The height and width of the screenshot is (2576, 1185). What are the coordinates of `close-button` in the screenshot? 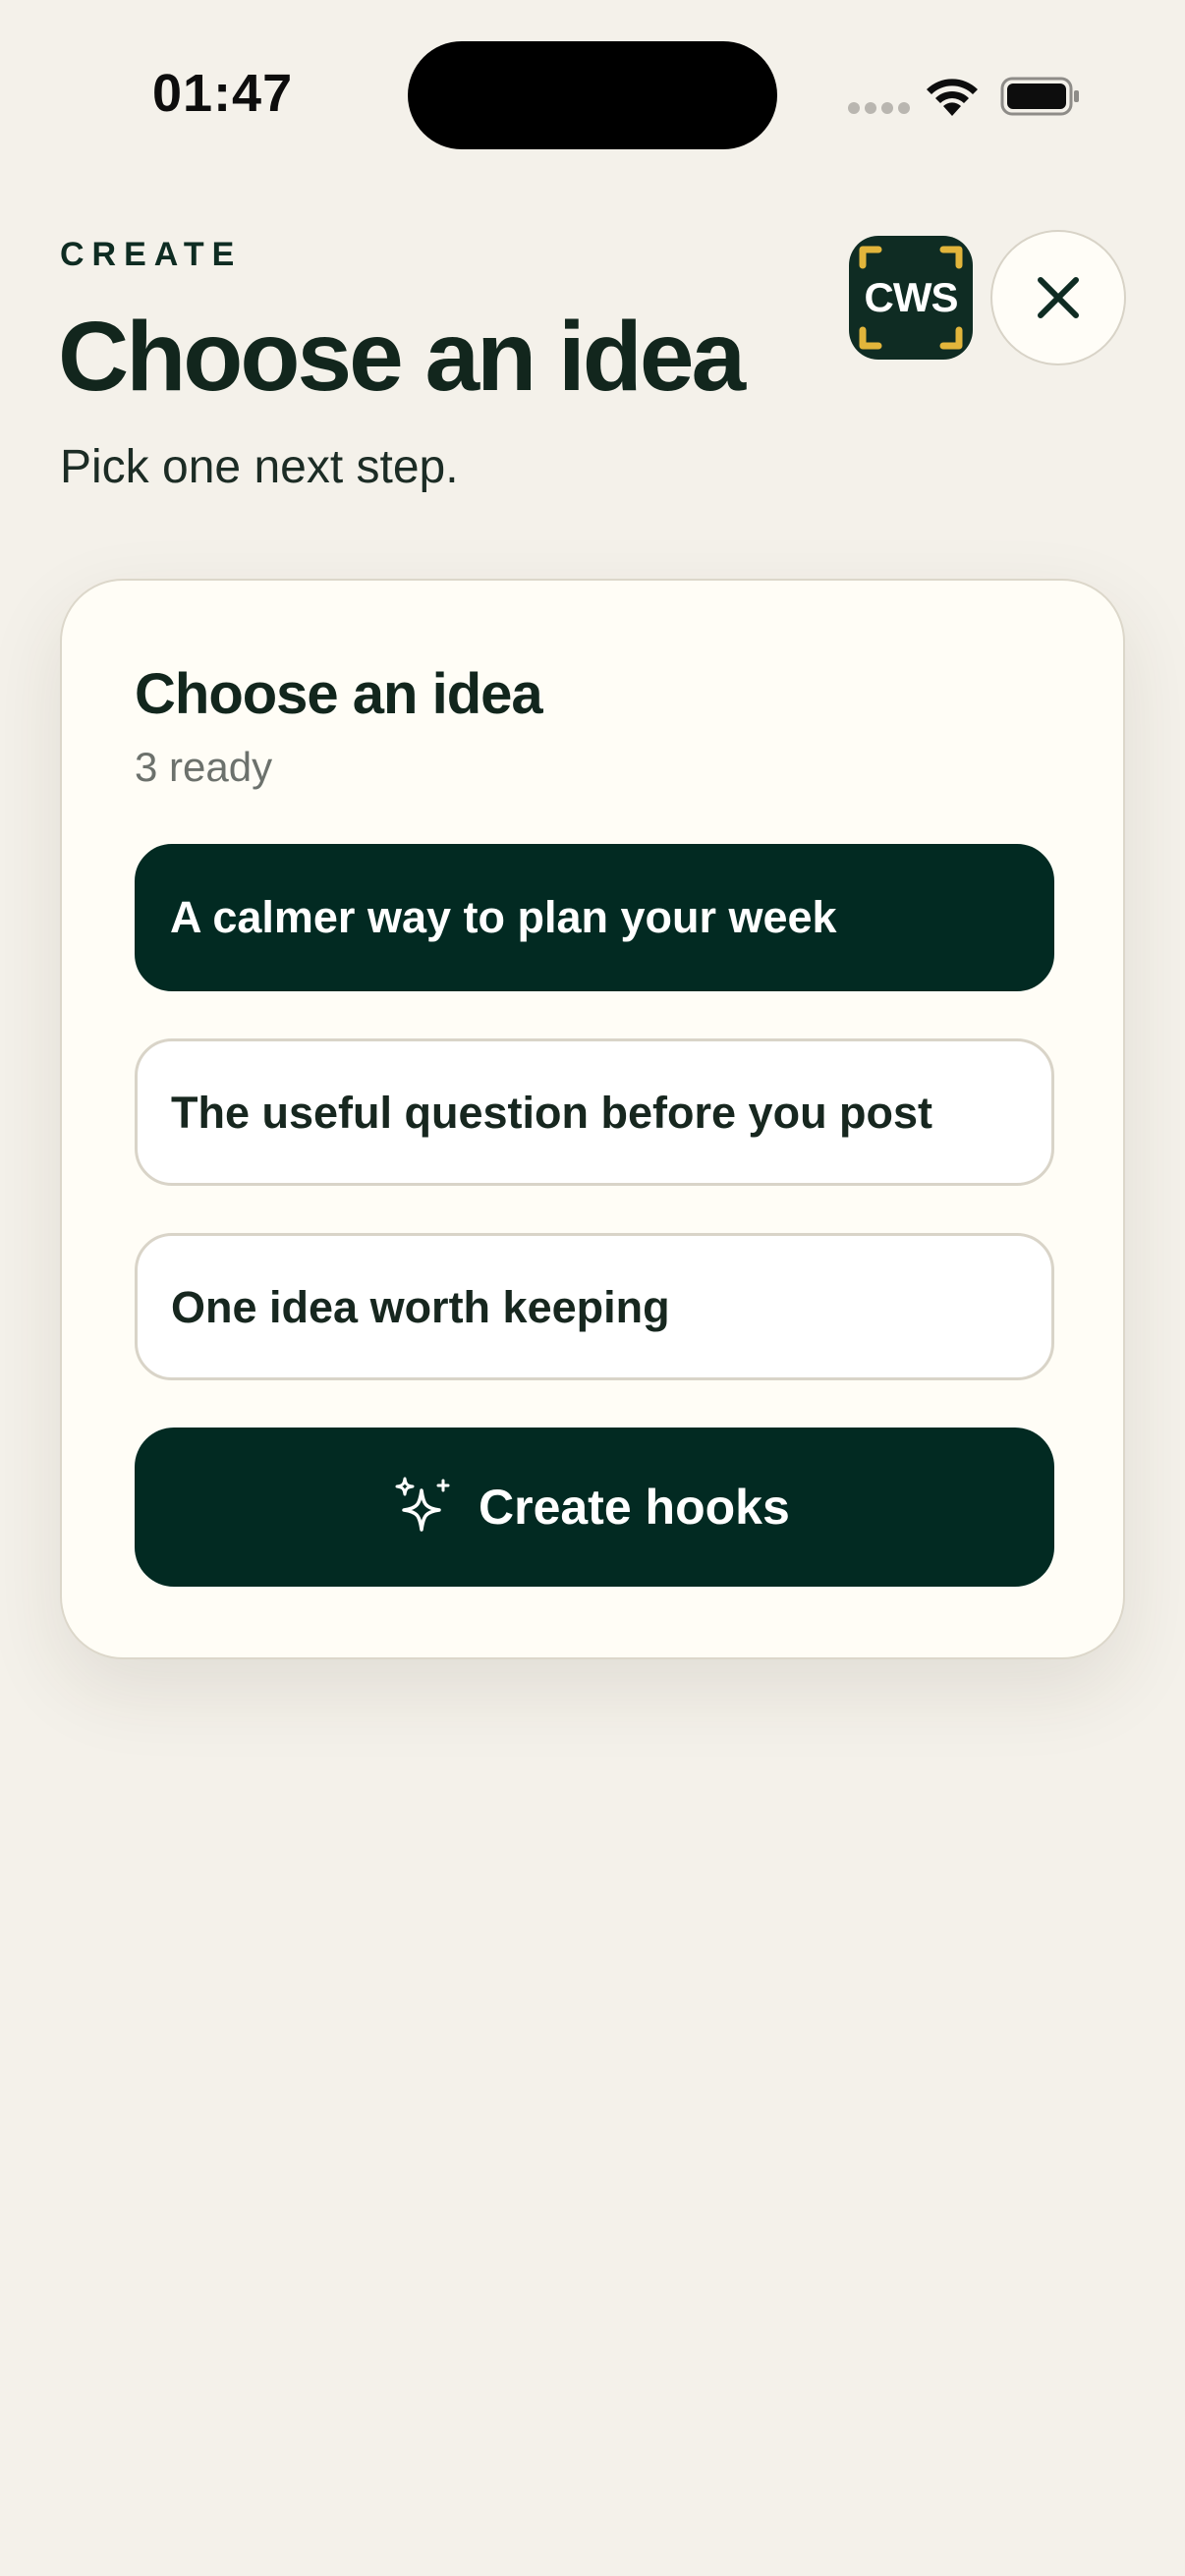 It's located at (1058, 297).